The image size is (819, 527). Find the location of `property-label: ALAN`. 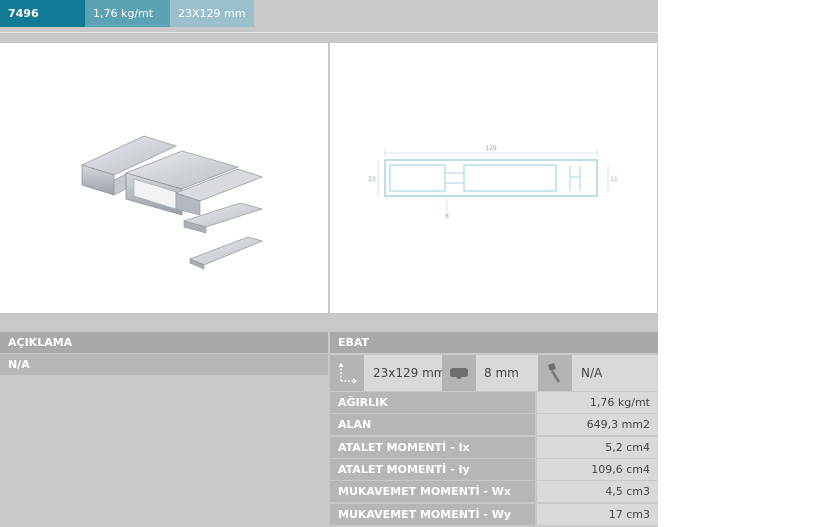

property-label: ALAN is located at coordinates (432, 424).